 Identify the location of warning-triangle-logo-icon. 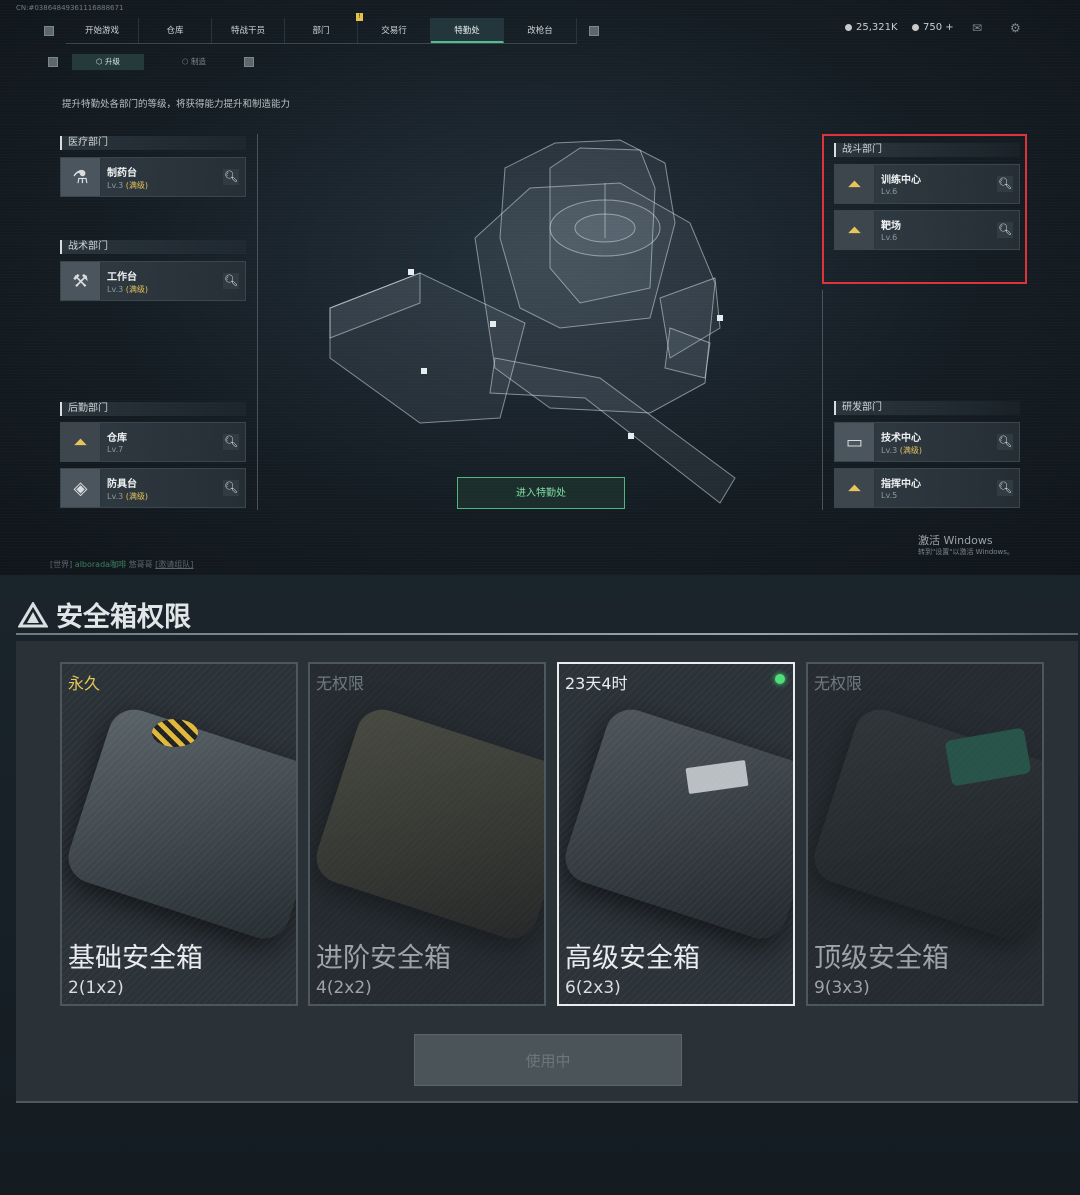
(33, 614).